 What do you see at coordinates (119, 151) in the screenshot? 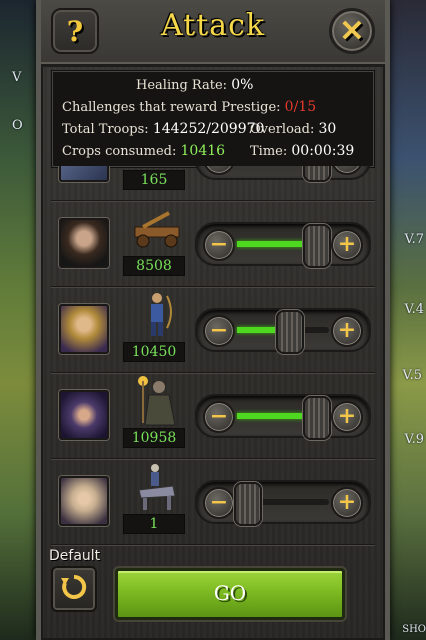
I see `crops-label: Crops consumed:` at bounding box center [119, 151].